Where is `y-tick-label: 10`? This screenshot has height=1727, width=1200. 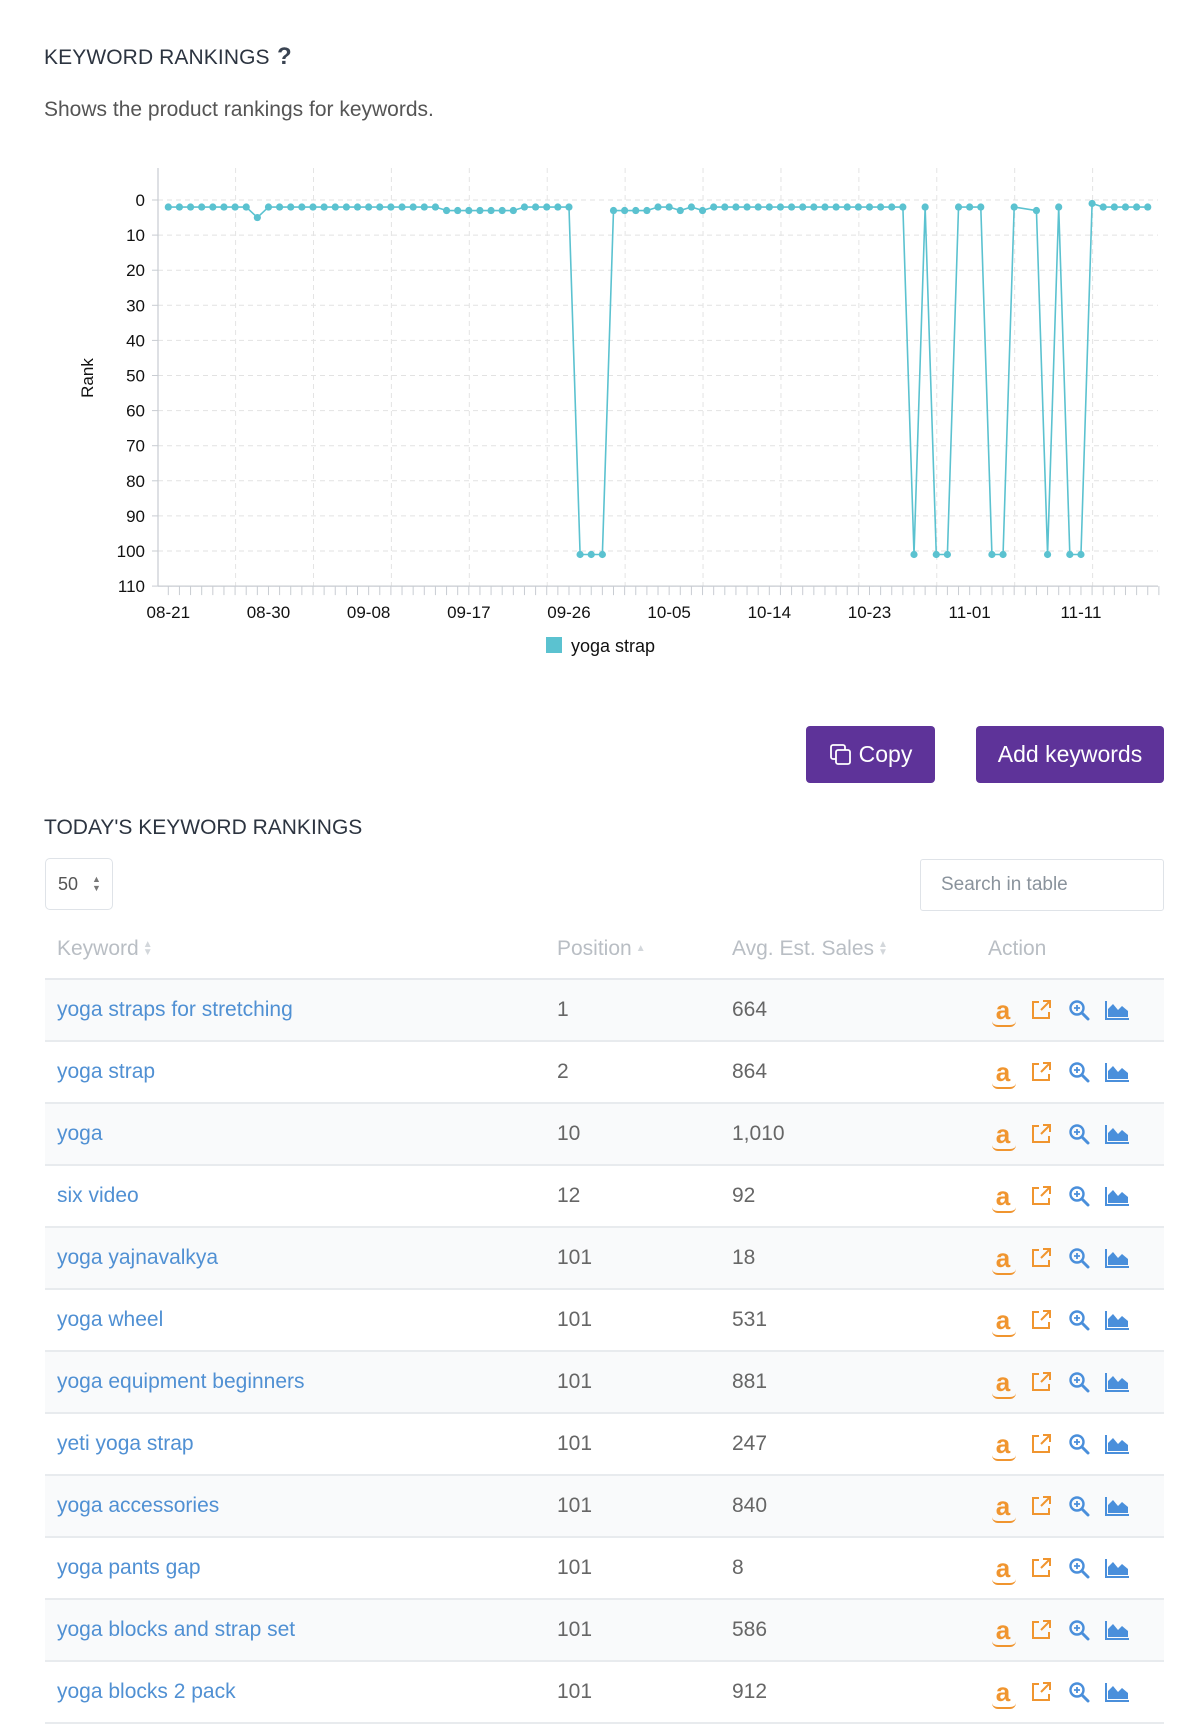
y-tick-label: 10 is located at coordinates (135, 235).